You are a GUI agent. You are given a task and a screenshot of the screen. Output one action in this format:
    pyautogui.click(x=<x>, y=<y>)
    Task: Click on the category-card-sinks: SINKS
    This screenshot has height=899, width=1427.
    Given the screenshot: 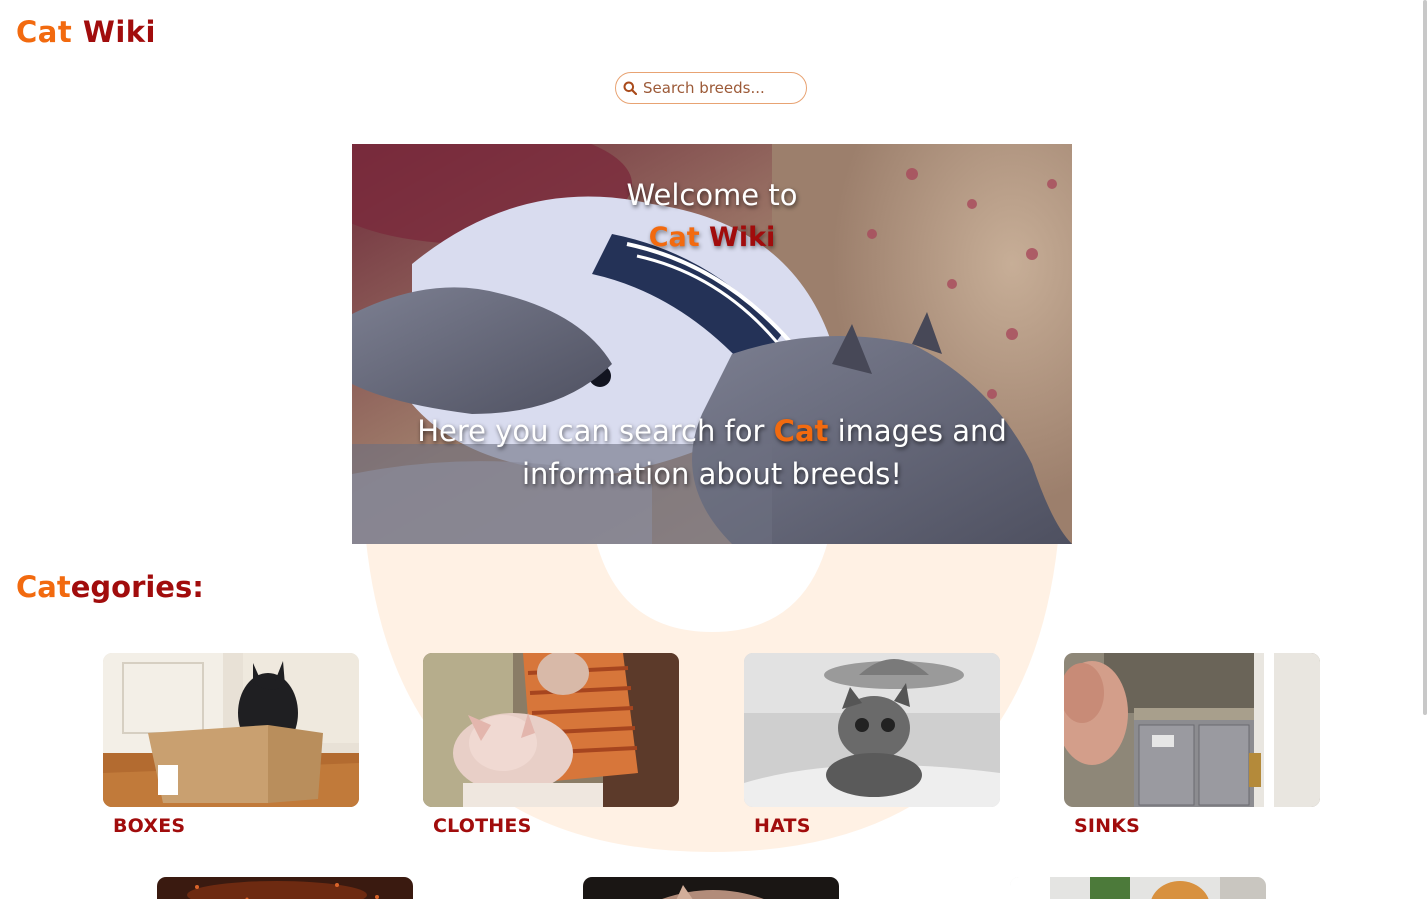 What is the action you would take?
    pyautogui.click(x=1192, y=745)
    